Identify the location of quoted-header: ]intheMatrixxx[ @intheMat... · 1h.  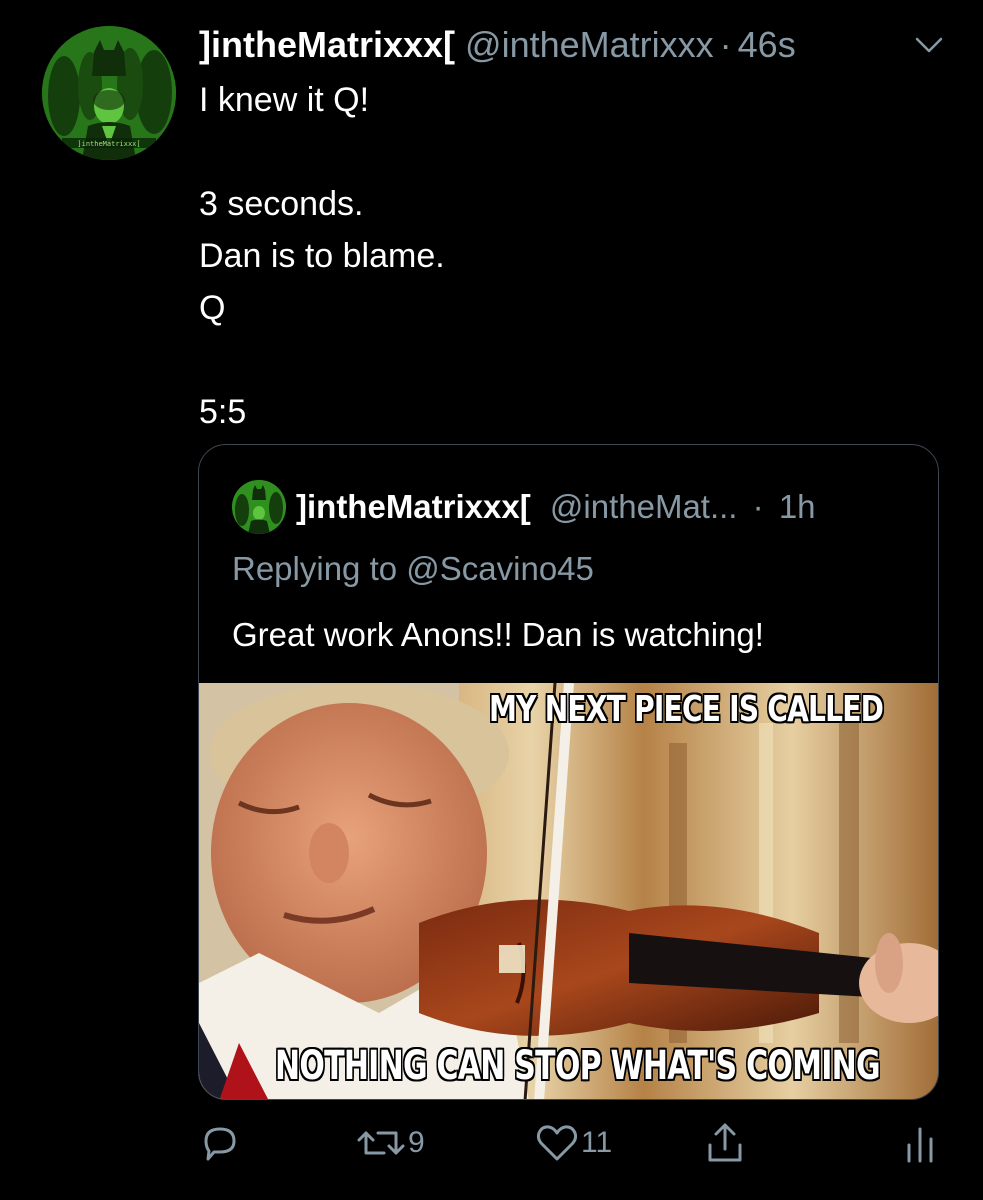
(556, 507).